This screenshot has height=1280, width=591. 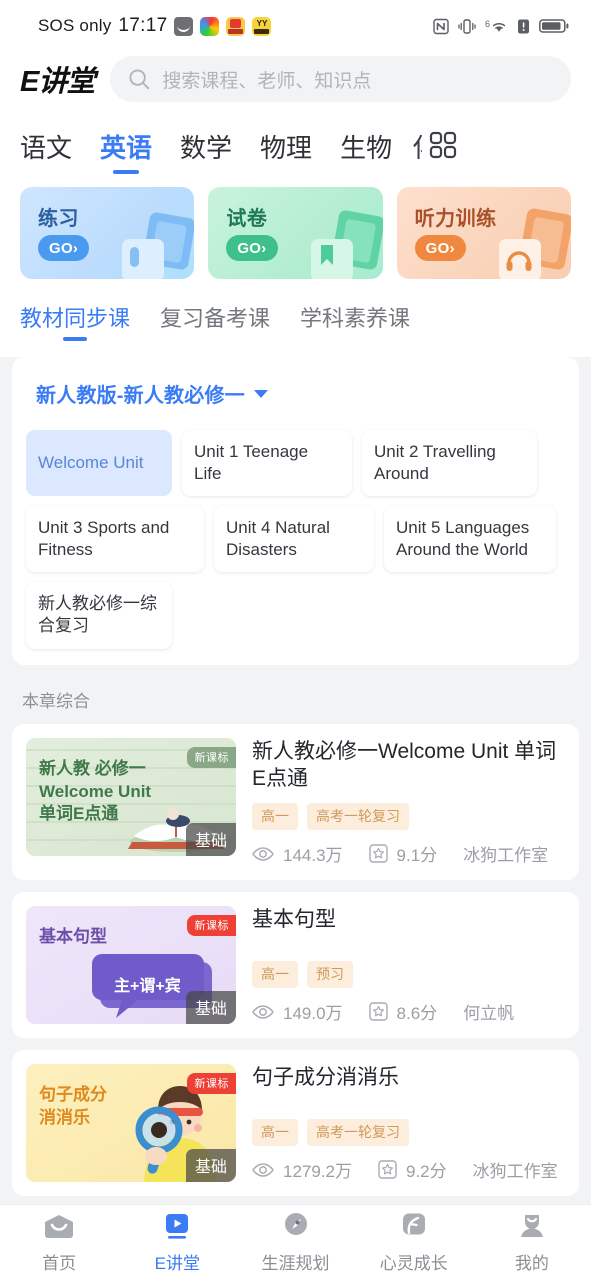 I want to click on search-input: 搜索课程、老师、知识点, so click(x=340, y=79).